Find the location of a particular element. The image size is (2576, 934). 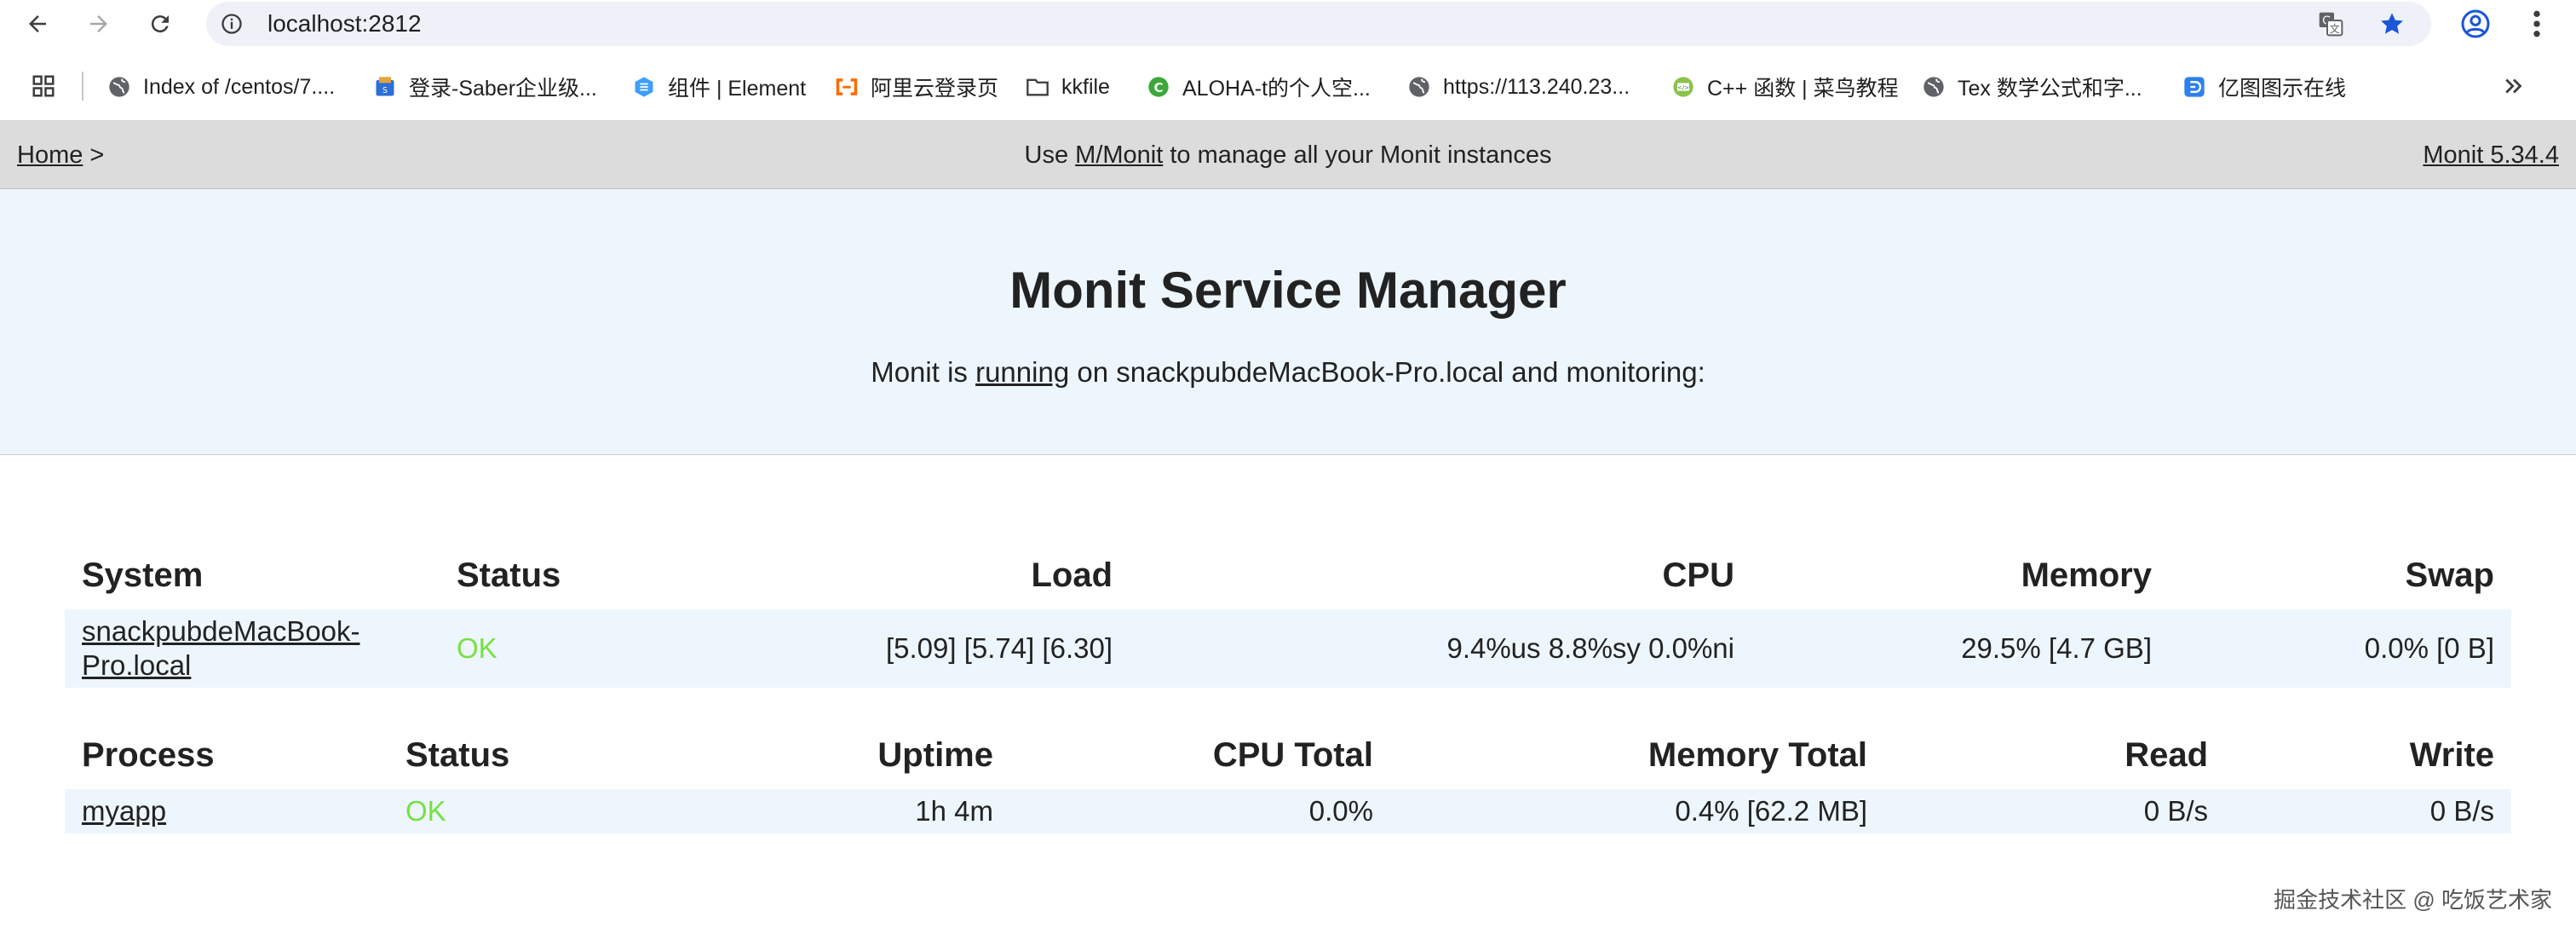

bookmark-label: kkfile is located at coordinates (1085, 86).